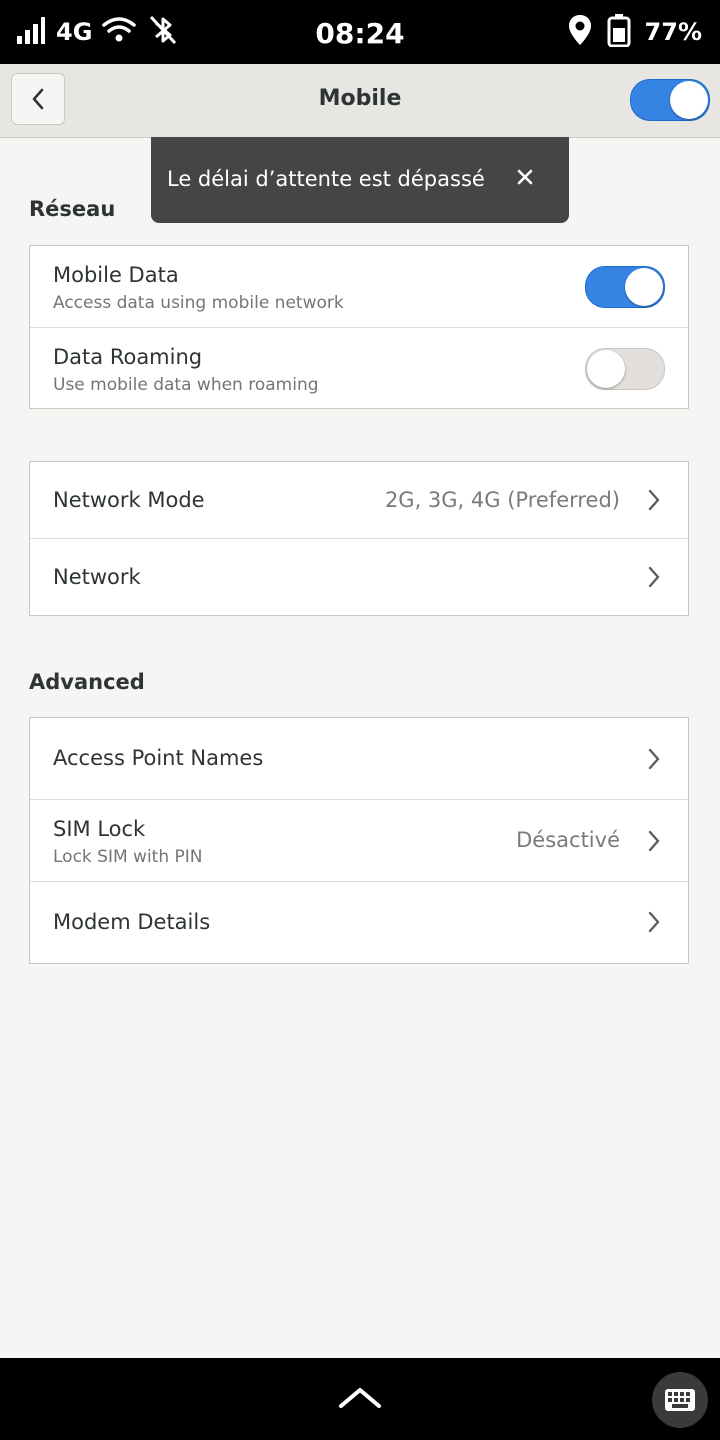  What do you see at coordinates (502, 500) in the screenshot?
I see `network-mode-value: 2G, 3G, 4G (Preferred)` at bounding box center [502, 500].